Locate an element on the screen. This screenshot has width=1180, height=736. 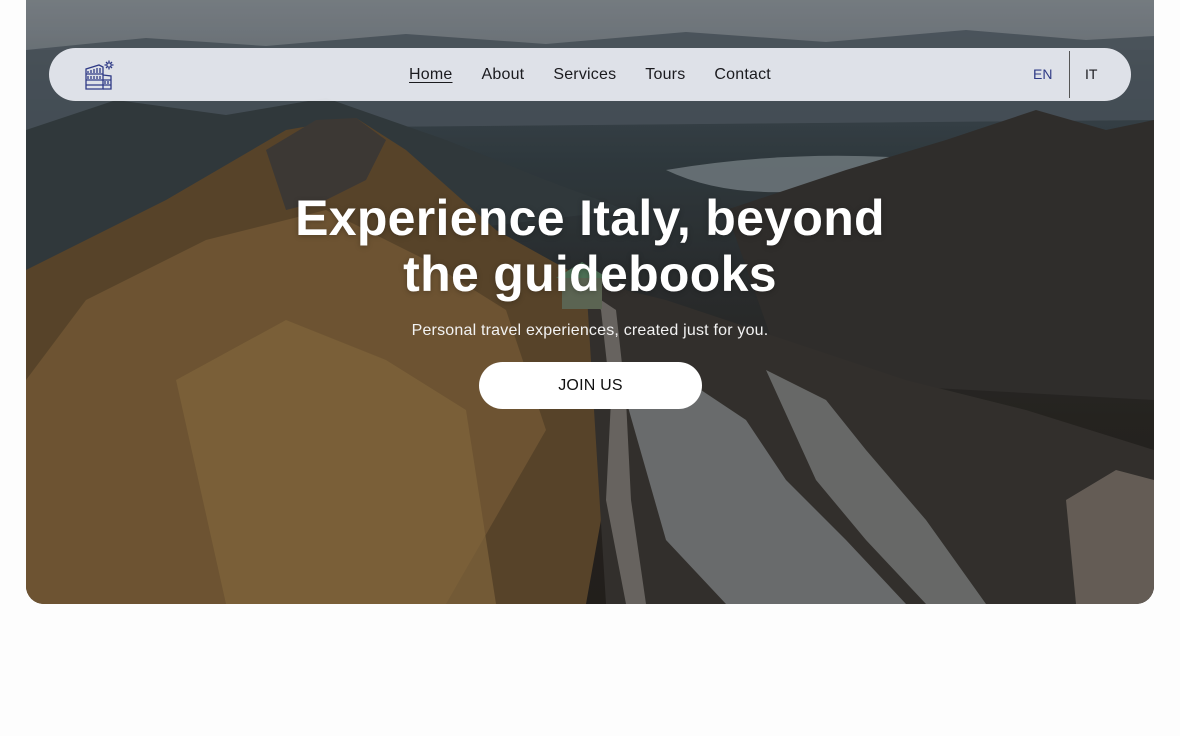
hero-headline: Experience Italy, beyond the guidebooks is located at coordinates (590, 246).